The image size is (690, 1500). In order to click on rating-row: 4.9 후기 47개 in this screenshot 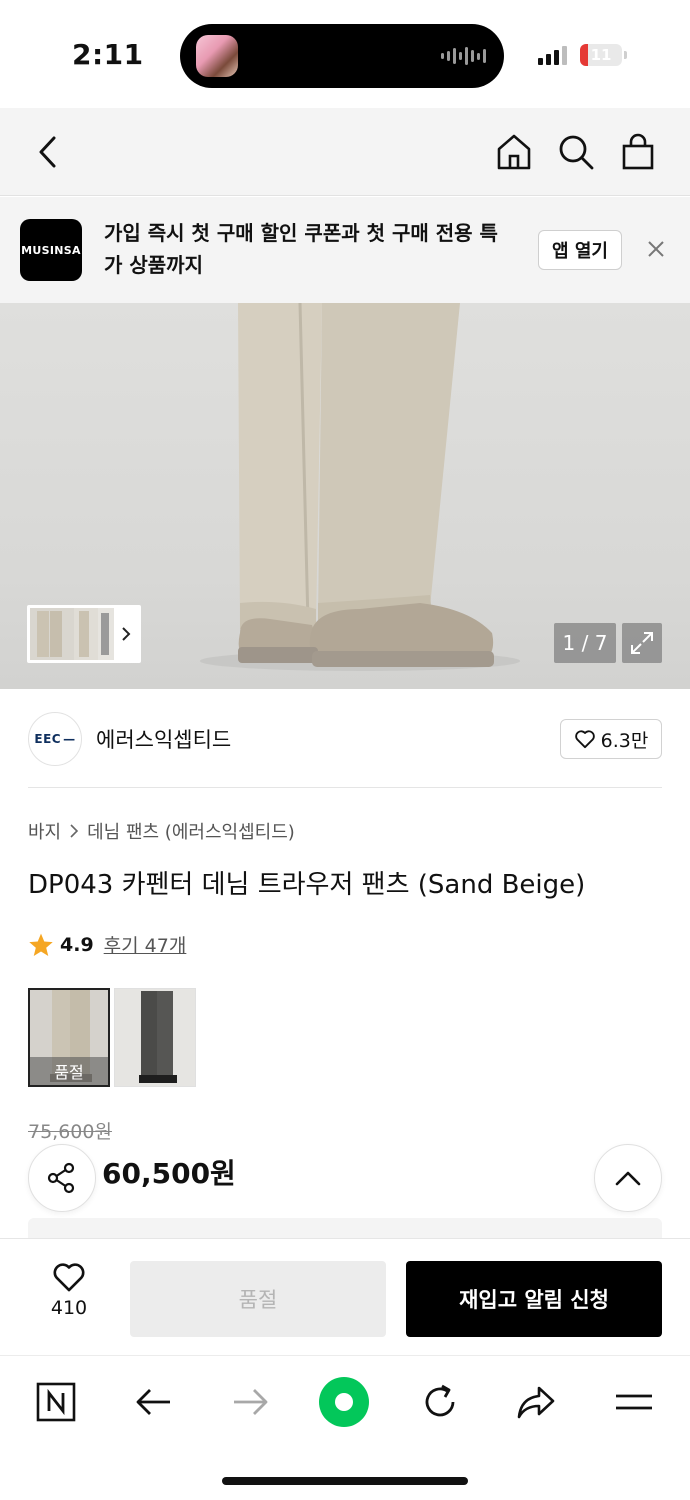, I will do `click(107, 944)`.